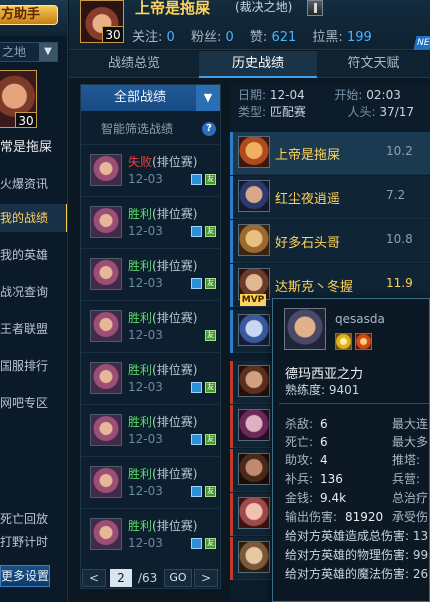 The image size is (430, 602). What do you see at coordinates (94, 578) in the screenshot?
I see `prev-page-button: <` at bounding box center [94, 578].